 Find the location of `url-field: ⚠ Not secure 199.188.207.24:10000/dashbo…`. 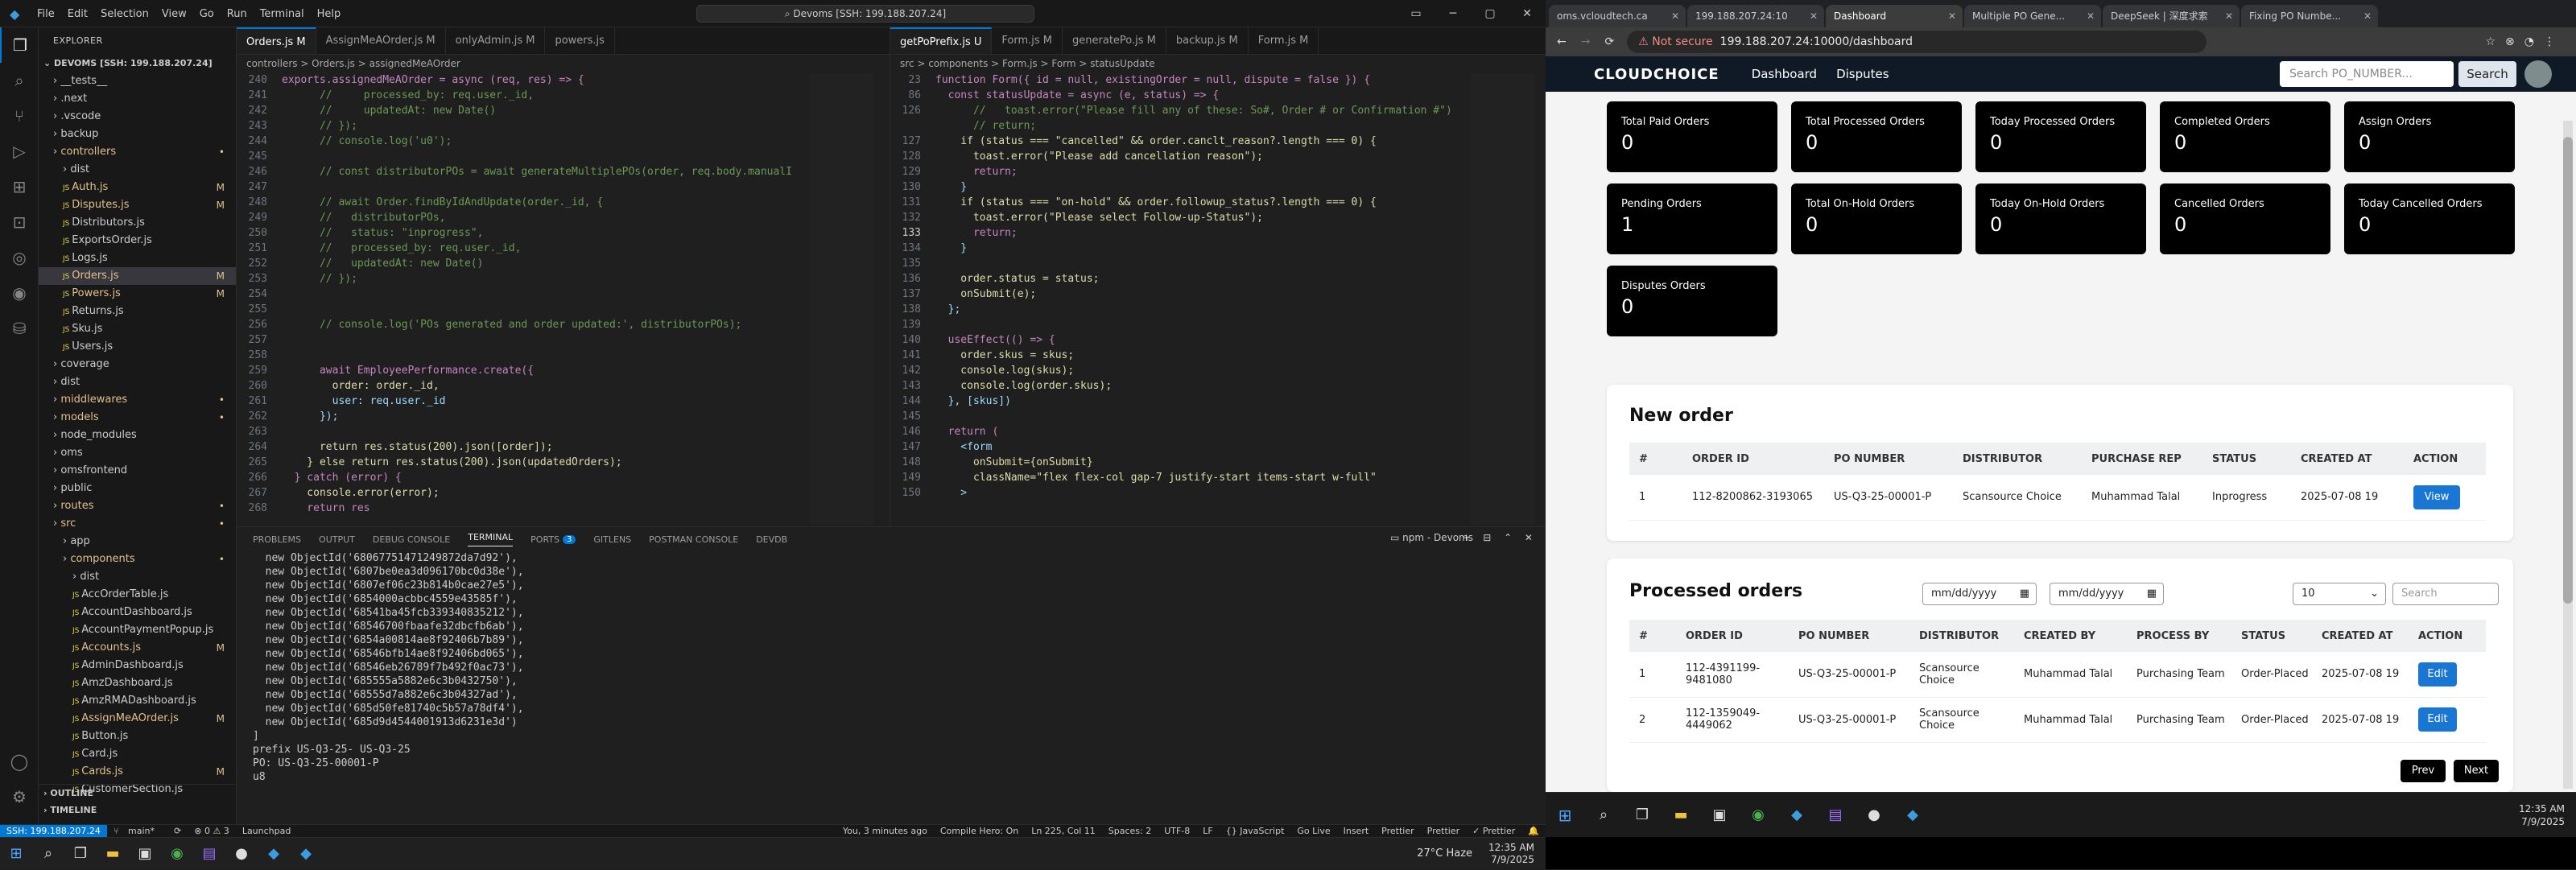

url-field: ⚠ Not secure 199.188.207.24:10000/dashbo… is located at coordinates (1917, 42).